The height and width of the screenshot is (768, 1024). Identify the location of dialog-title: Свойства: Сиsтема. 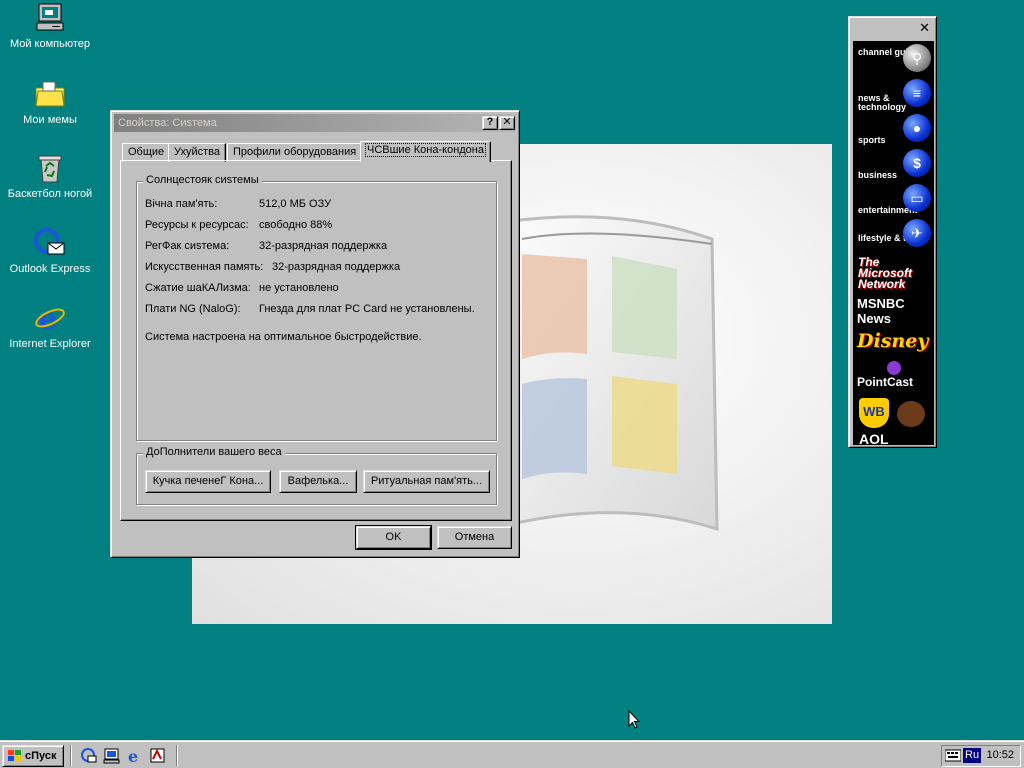
(167, 123).